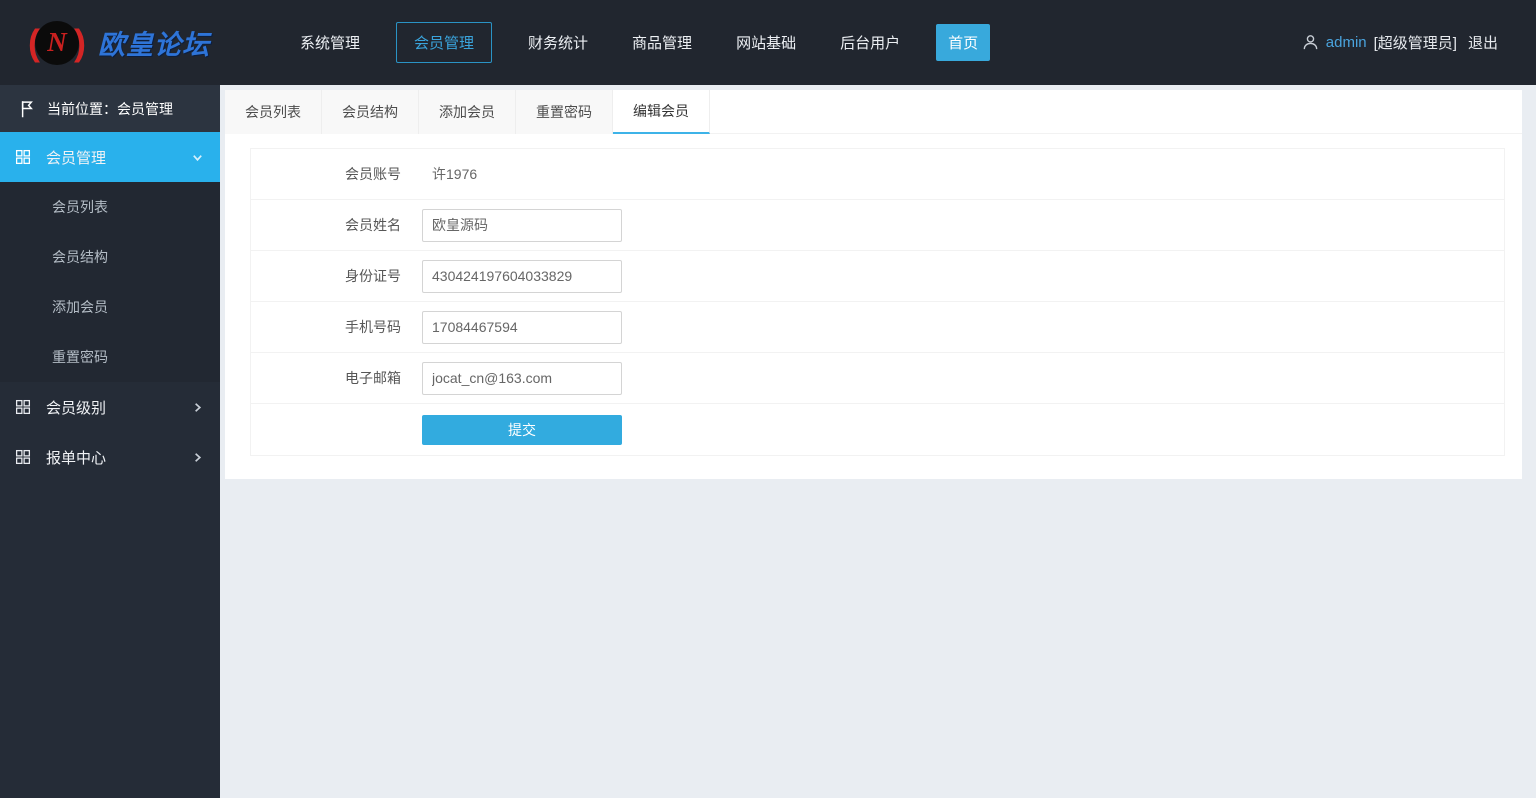 Image resolution: width=1536 pixels, height=798 pixels. Describe the element at coordinates (1346, 42) in the screenshot. I see `user-name: admin` at that location.